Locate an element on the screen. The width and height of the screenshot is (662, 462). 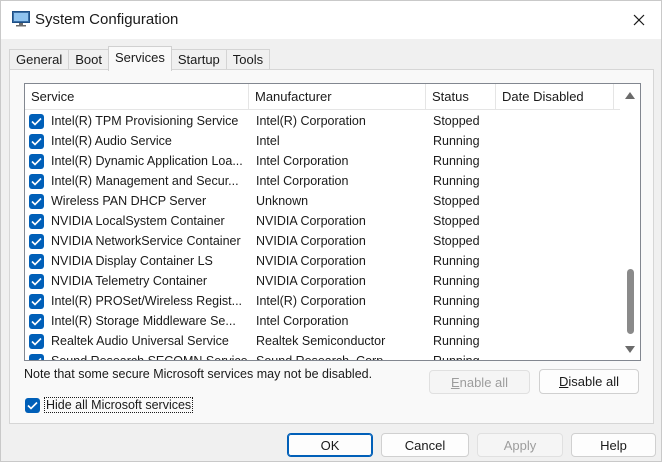
tab-general: General is located at coordinates (39, 59).